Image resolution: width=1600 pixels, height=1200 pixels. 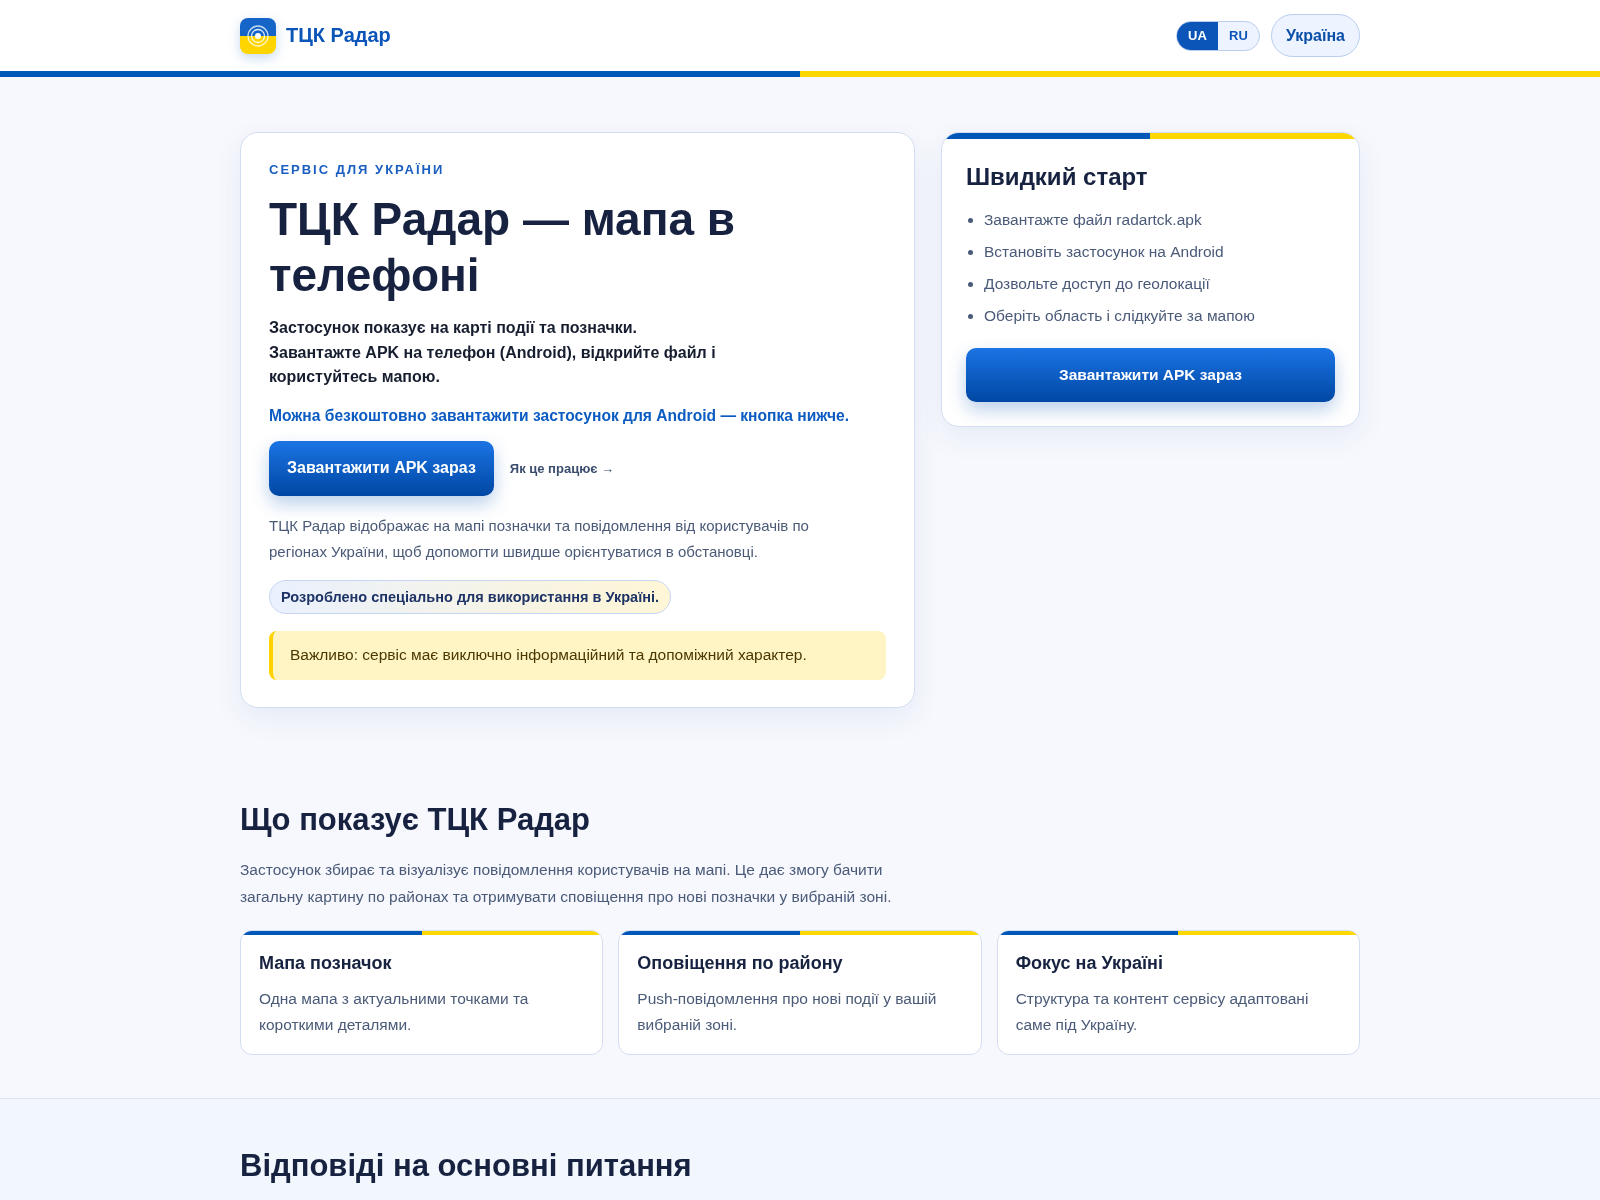 I want to click on step-text: Встановіть застосунок на Android, so click(x=1104, y=252).